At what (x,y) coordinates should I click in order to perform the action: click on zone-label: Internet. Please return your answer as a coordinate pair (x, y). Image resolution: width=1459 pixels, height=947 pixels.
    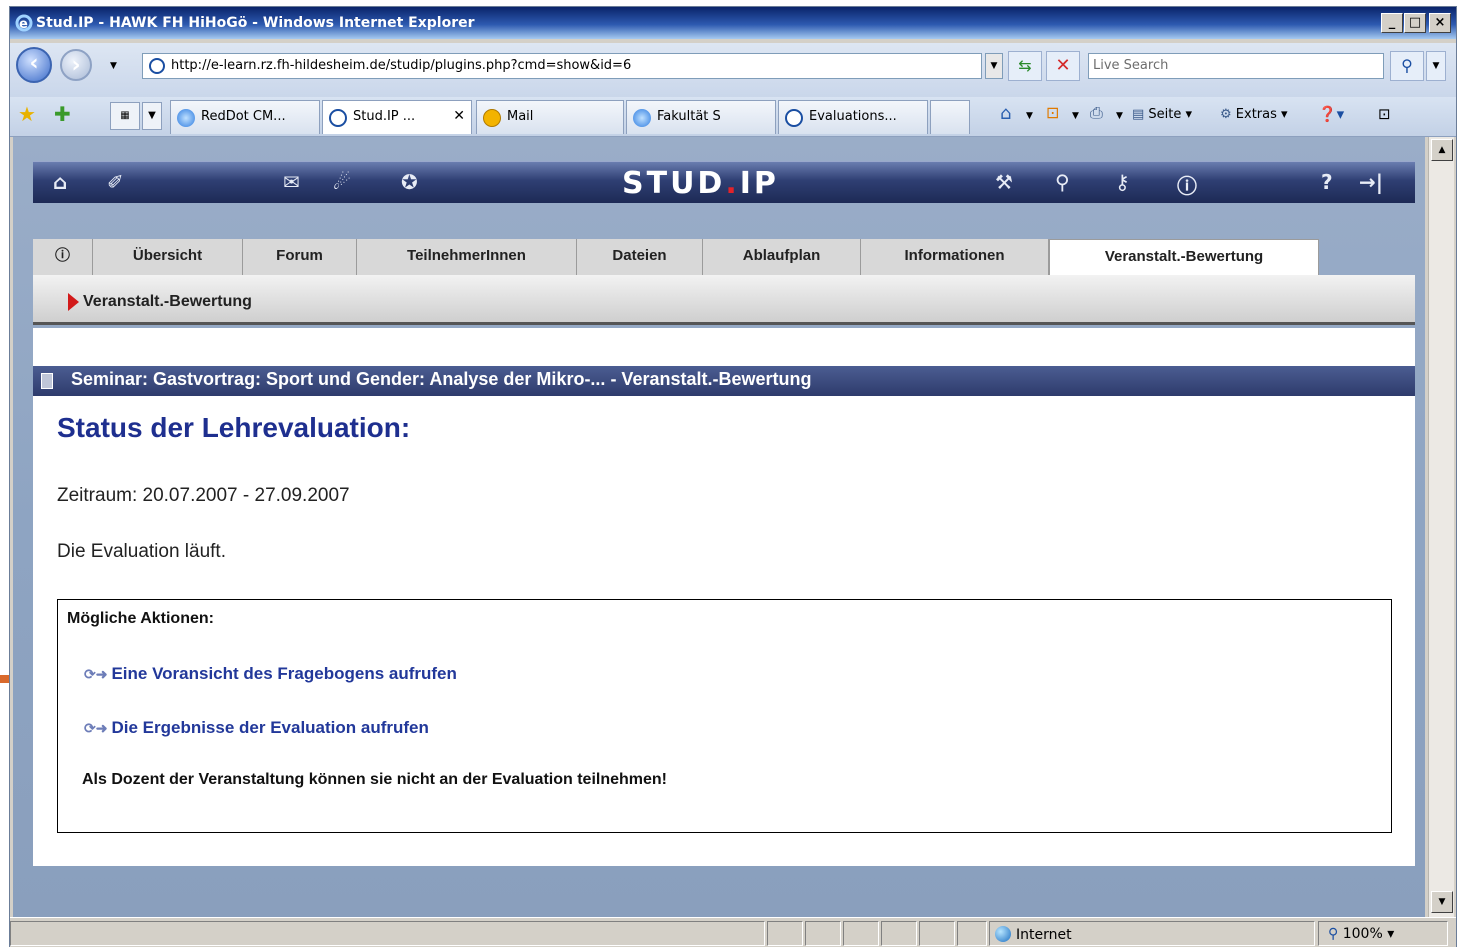
    Looking at the image, I should click on (1044, 935).